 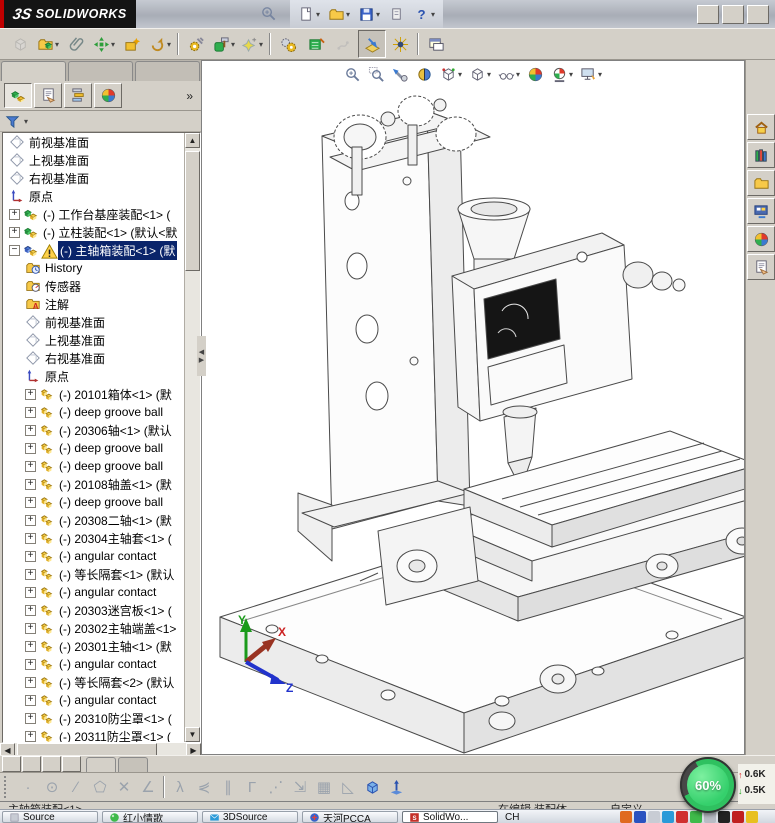 What do you see at coordinates (12, 121) in the screenshot?
I see `filter-funnel-icon` at bounding box center [12, 121].